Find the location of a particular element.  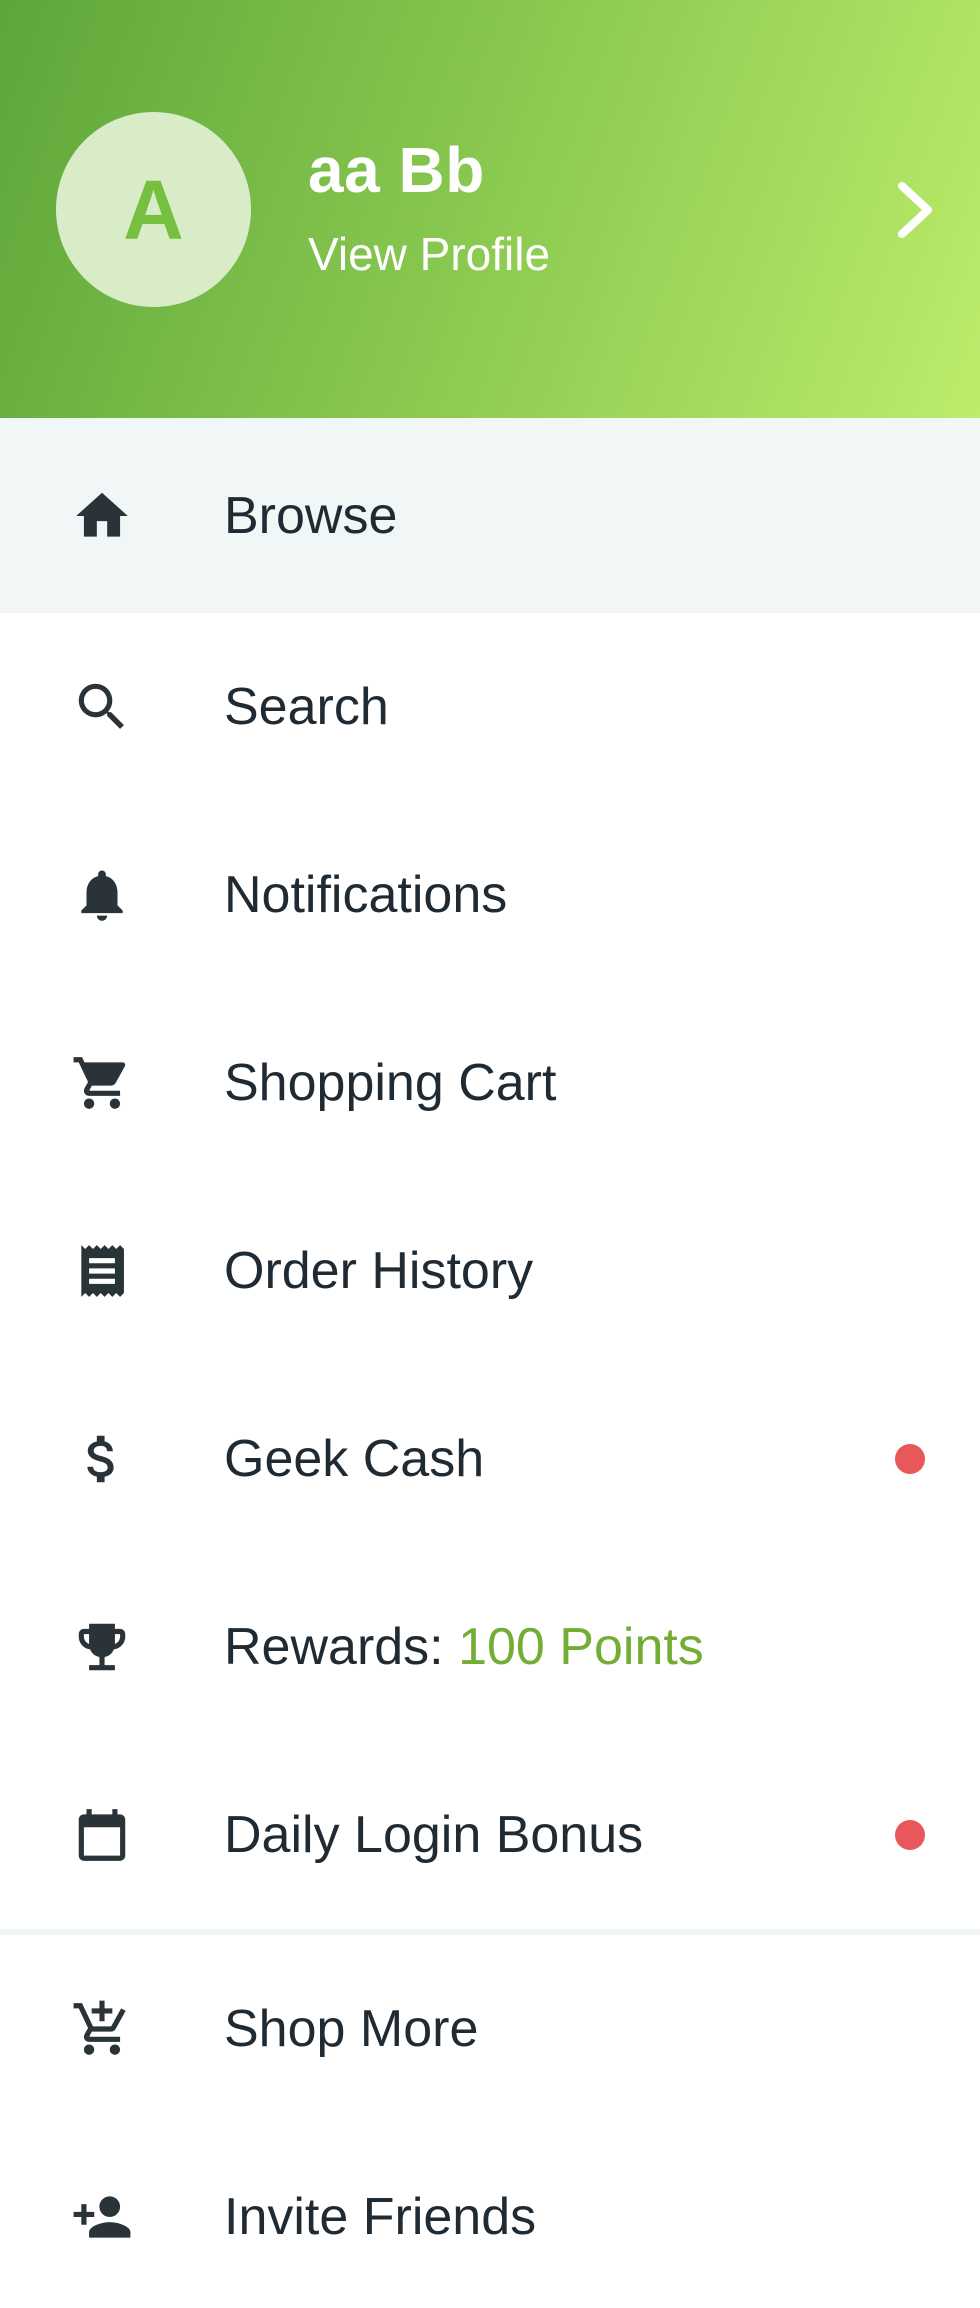

chevron-right-icon is located at coordinates (915, 210).